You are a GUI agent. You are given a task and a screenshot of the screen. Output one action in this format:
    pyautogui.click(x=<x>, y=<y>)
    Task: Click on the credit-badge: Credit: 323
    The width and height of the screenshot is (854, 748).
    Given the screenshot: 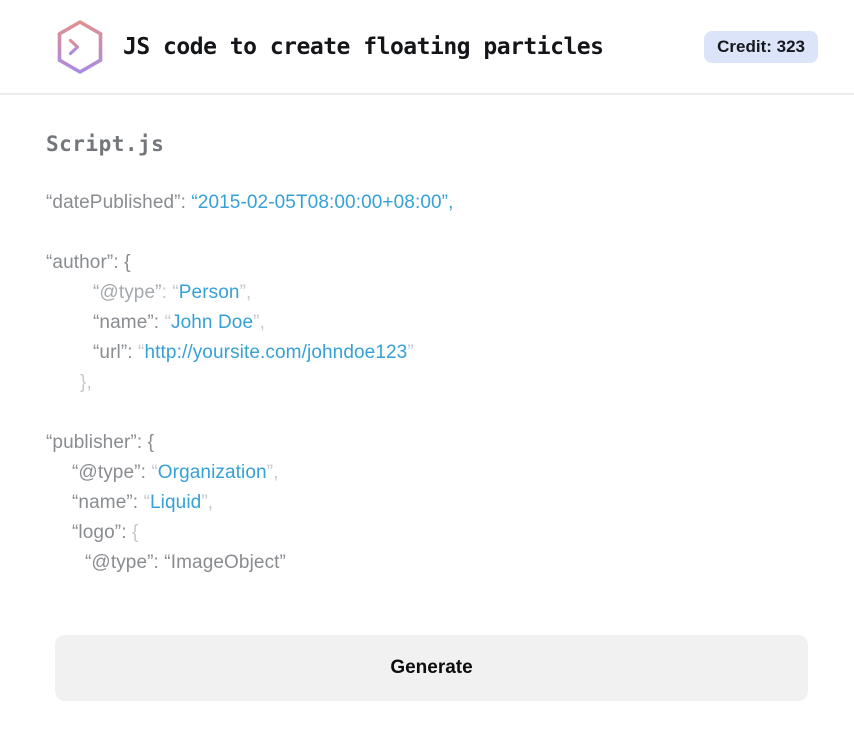 What is the action you would take?
    pyautogui.click(x=761, y=46)
    